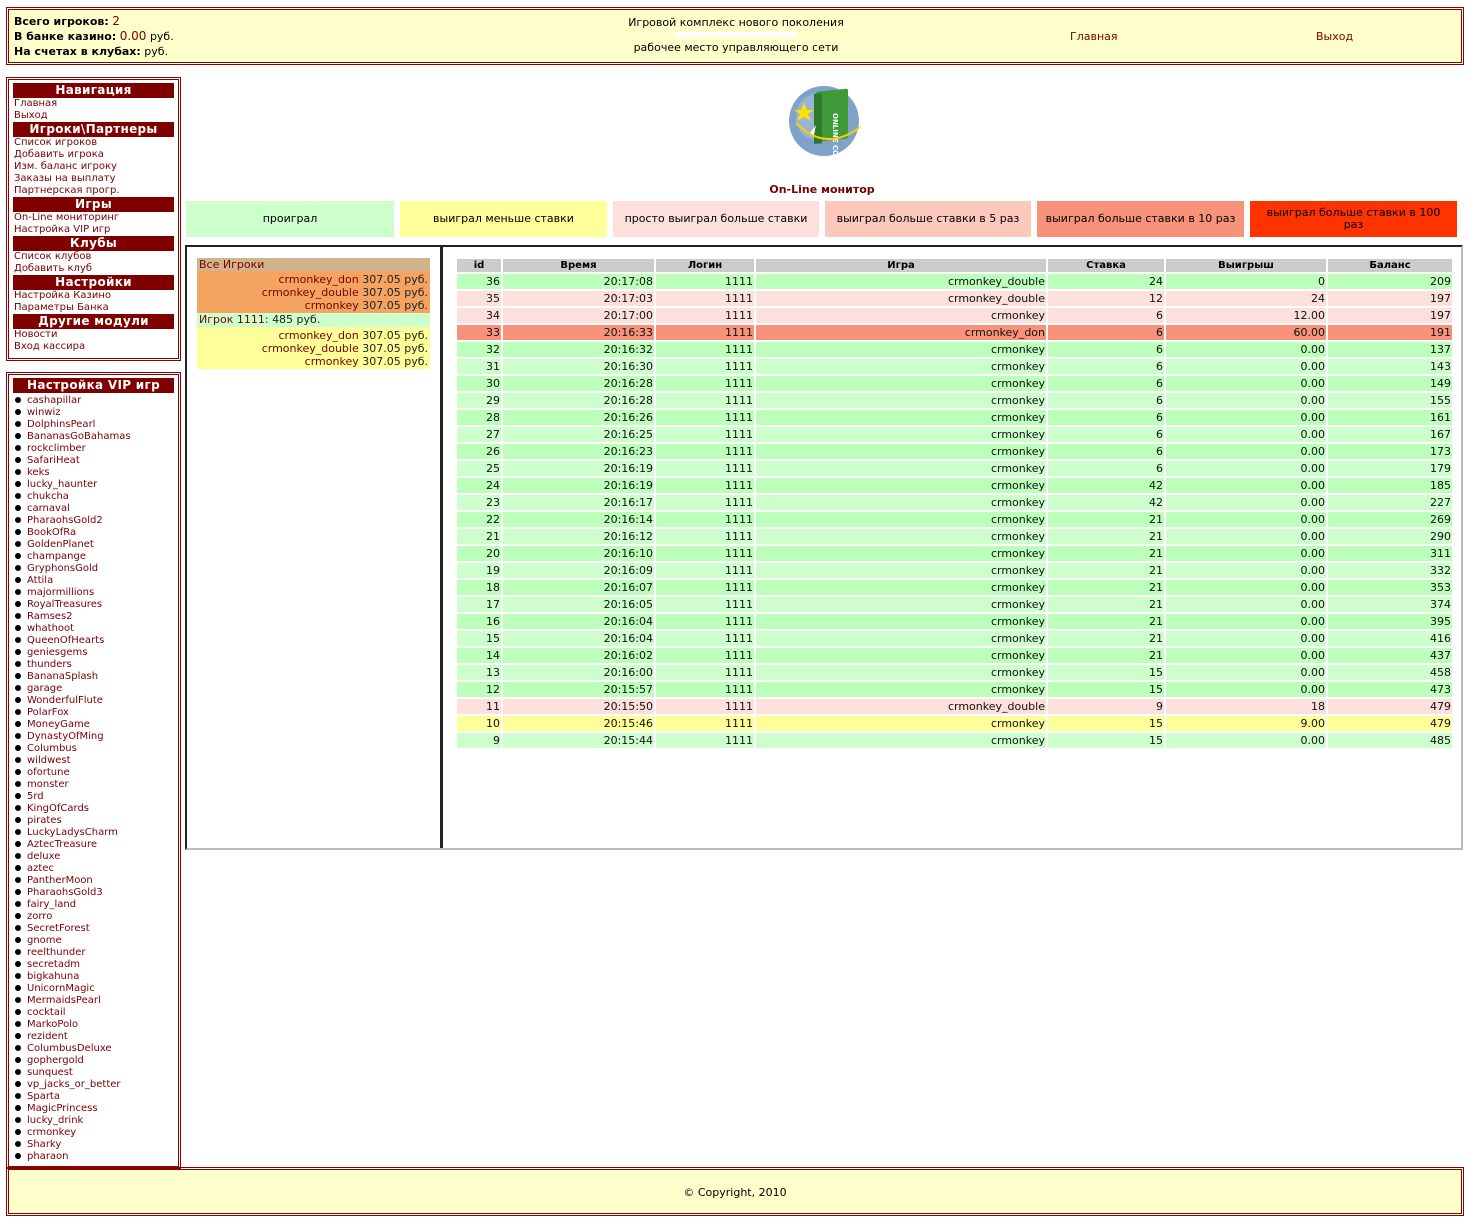 This screenshot has height=1224, width=1470. I want to click on vip-game-link: Sparta, so click(93, 1097).